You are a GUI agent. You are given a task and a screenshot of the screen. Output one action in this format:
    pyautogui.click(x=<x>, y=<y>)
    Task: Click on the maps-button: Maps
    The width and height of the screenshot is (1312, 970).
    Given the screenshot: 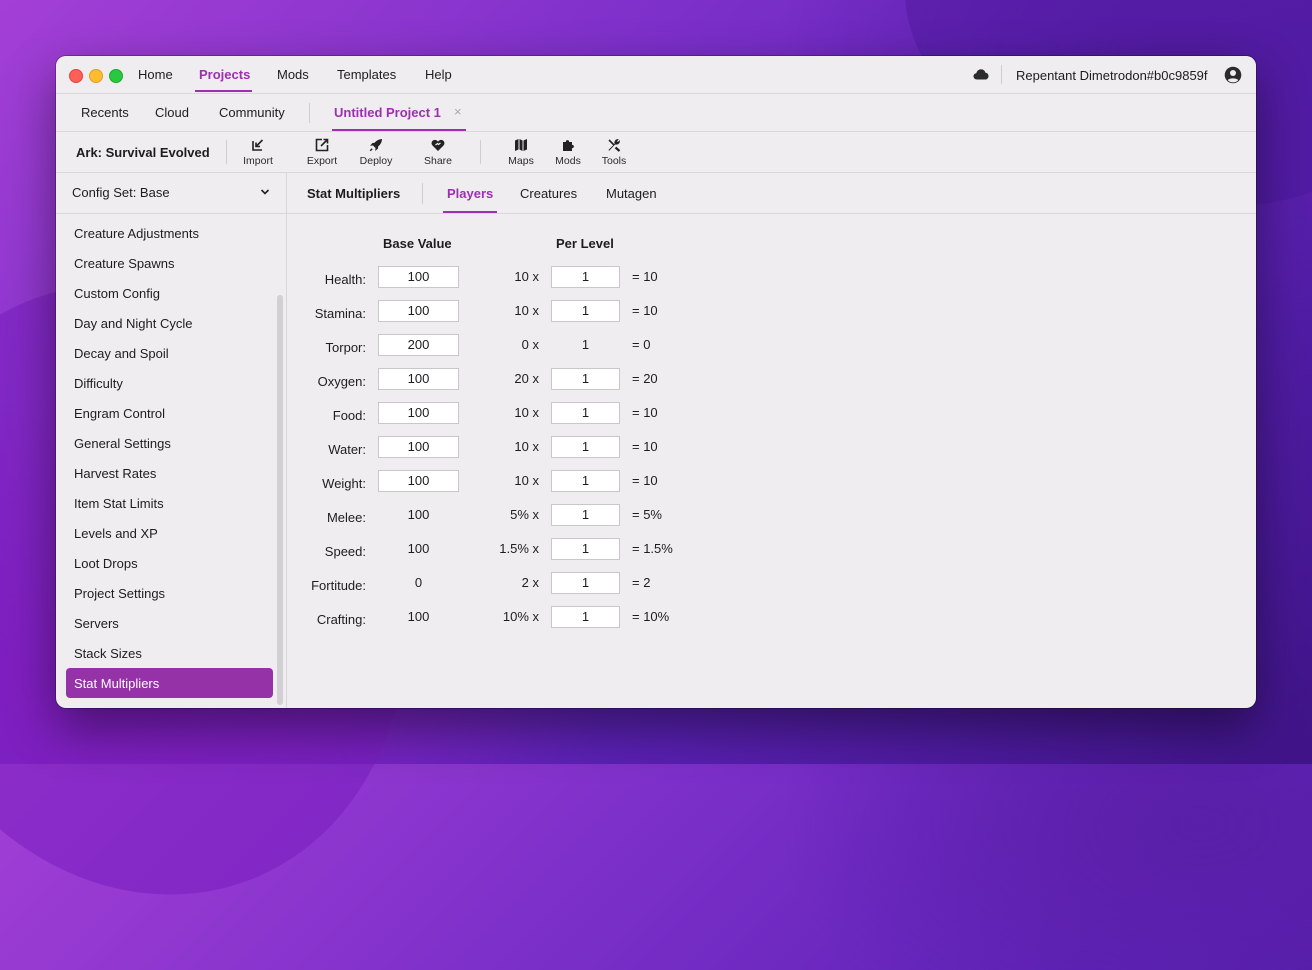 What is the action you would take?
    pyautogui.click(x=521, y=152)
    